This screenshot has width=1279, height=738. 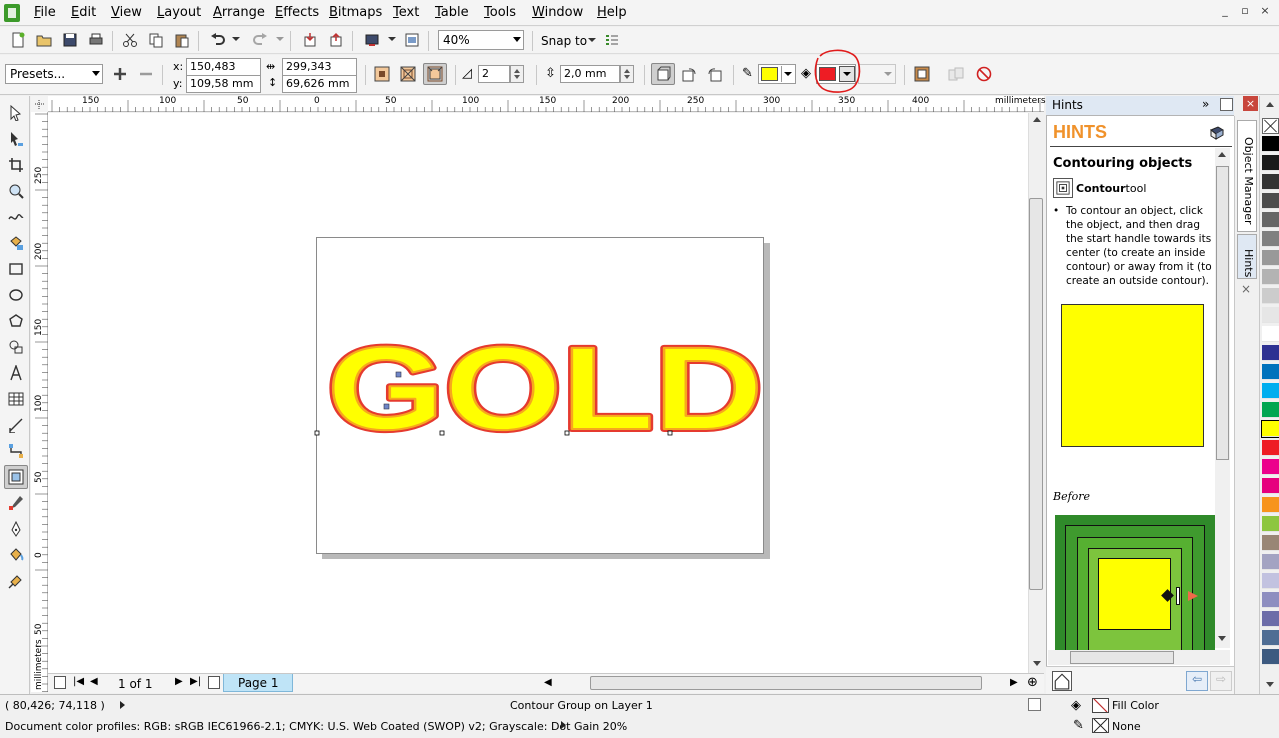 What do you see at coordinates (1014, 682) in the screenshot?
I see `scroll-right-icon: ▶` at bounding box center [1014, 682].